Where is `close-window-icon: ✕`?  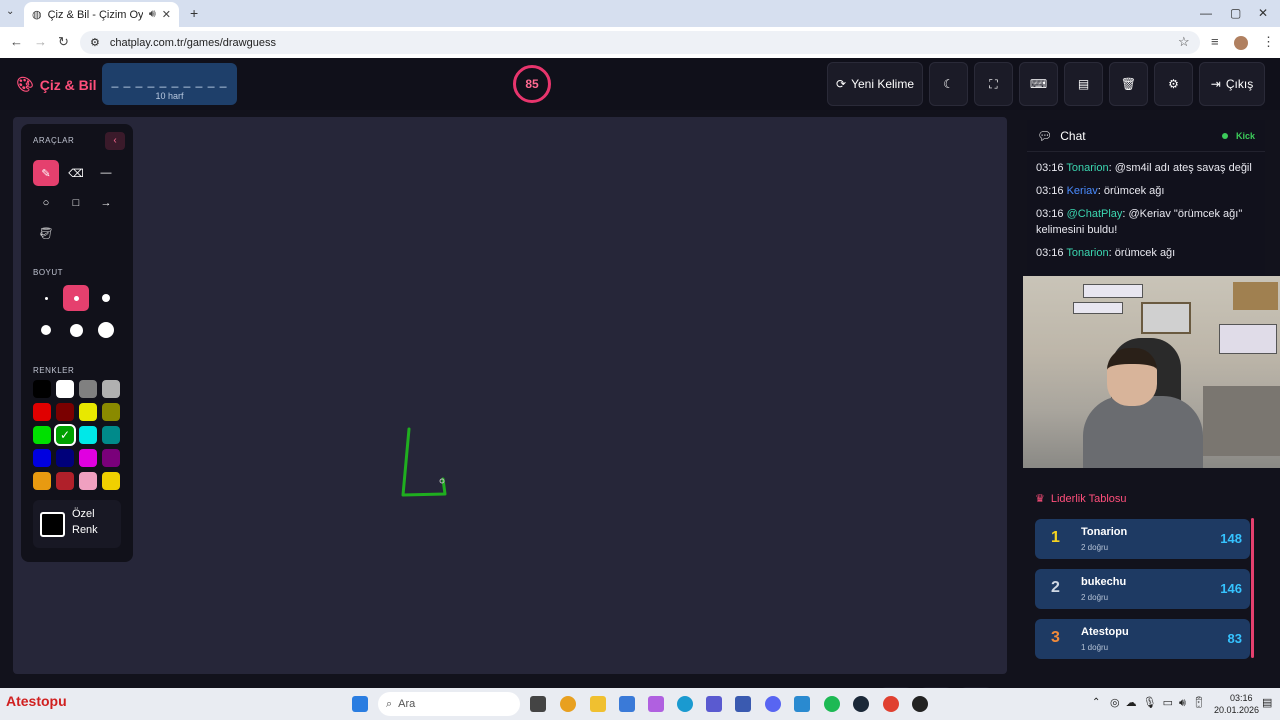 close-window-icon: ✕ is located at coordinates (1263, 13).